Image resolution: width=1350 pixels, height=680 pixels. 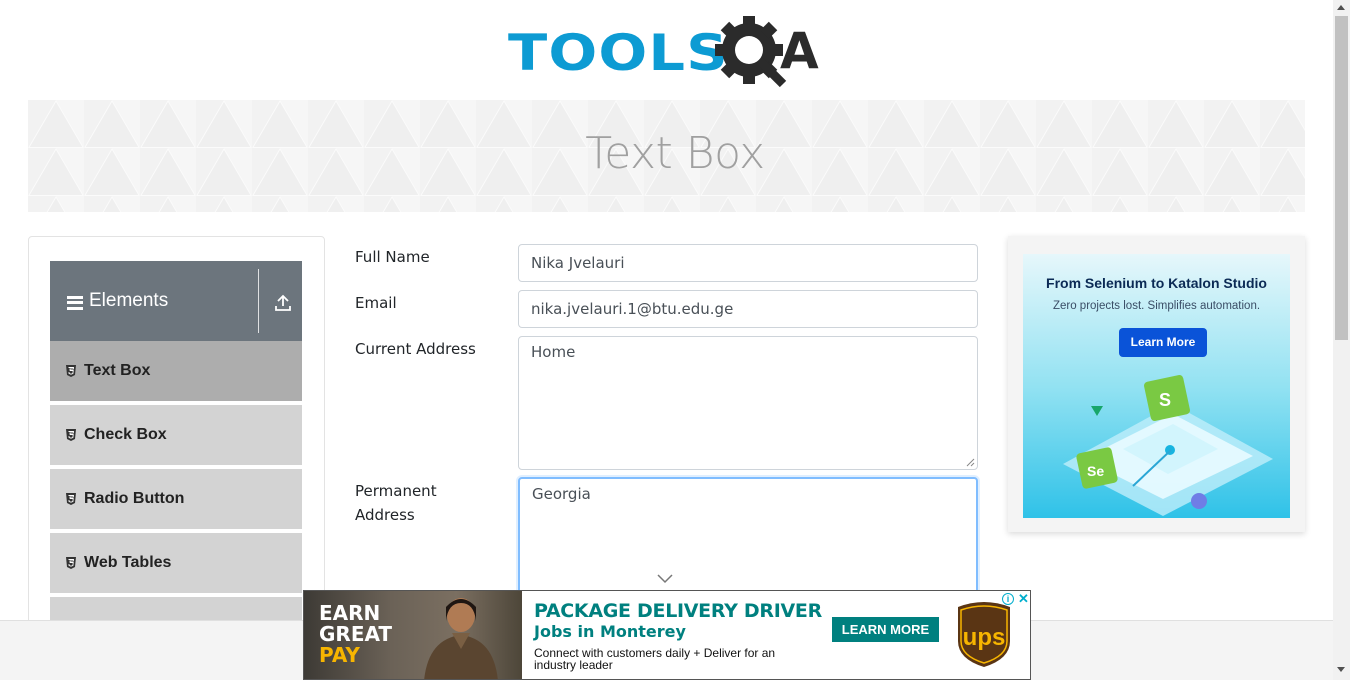 I want to click on ad-earn-line3: PAY, so click(x=339, y=655).